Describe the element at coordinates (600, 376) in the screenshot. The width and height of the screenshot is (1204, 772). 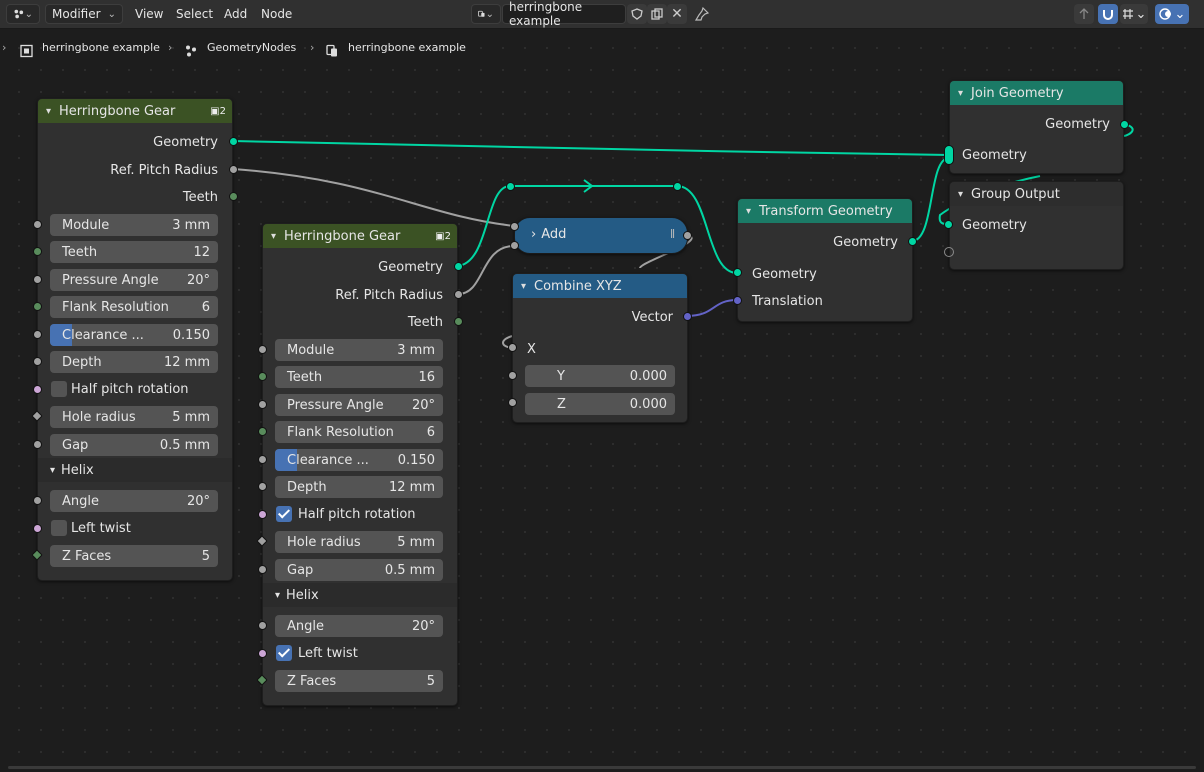
I see `y-field: Y 0.000` at that location.